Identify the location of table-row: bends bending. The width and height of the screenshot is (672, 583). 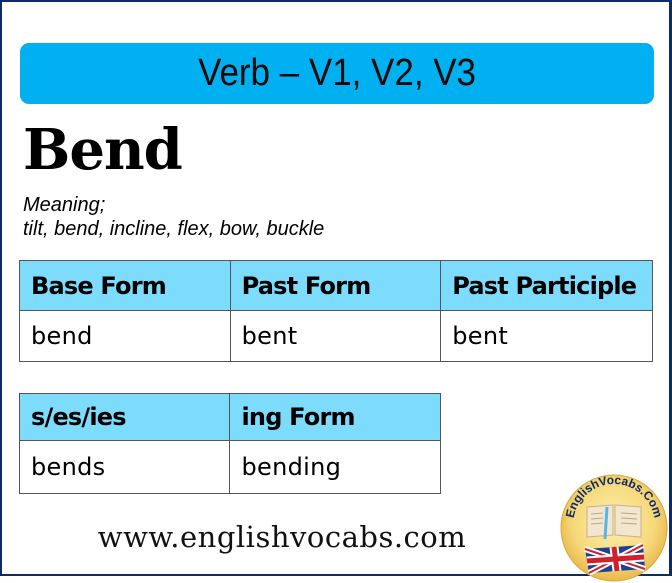
(229, 467).